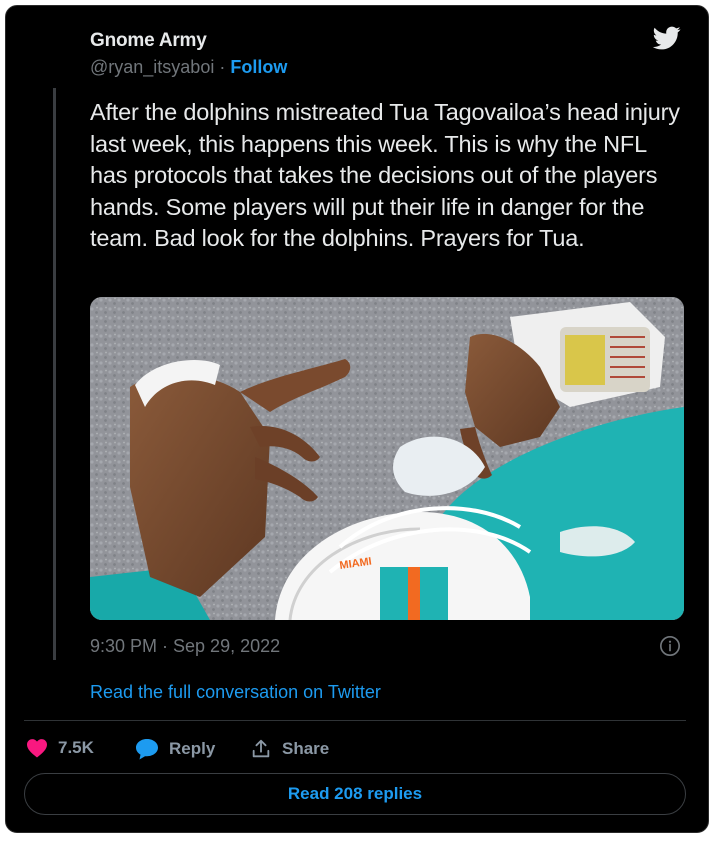 This screenshot has width=720, height=843. Describe the element at coordinates (258, 67) in the screenshot. I see `follow-link: Follow` at that location.